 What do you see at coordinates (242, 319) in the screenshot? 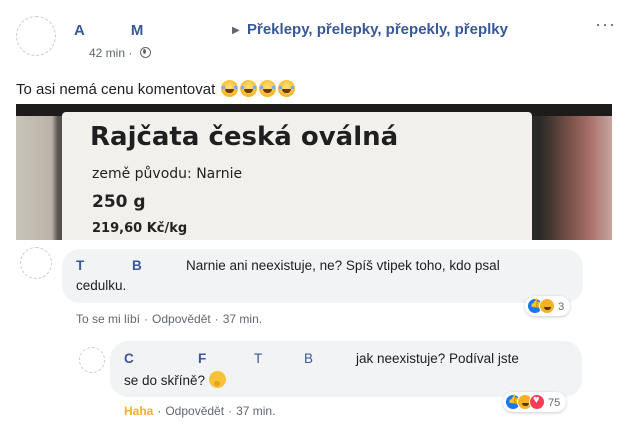
I see `comment-time: 37 min.` at bounding box center [242, 319].